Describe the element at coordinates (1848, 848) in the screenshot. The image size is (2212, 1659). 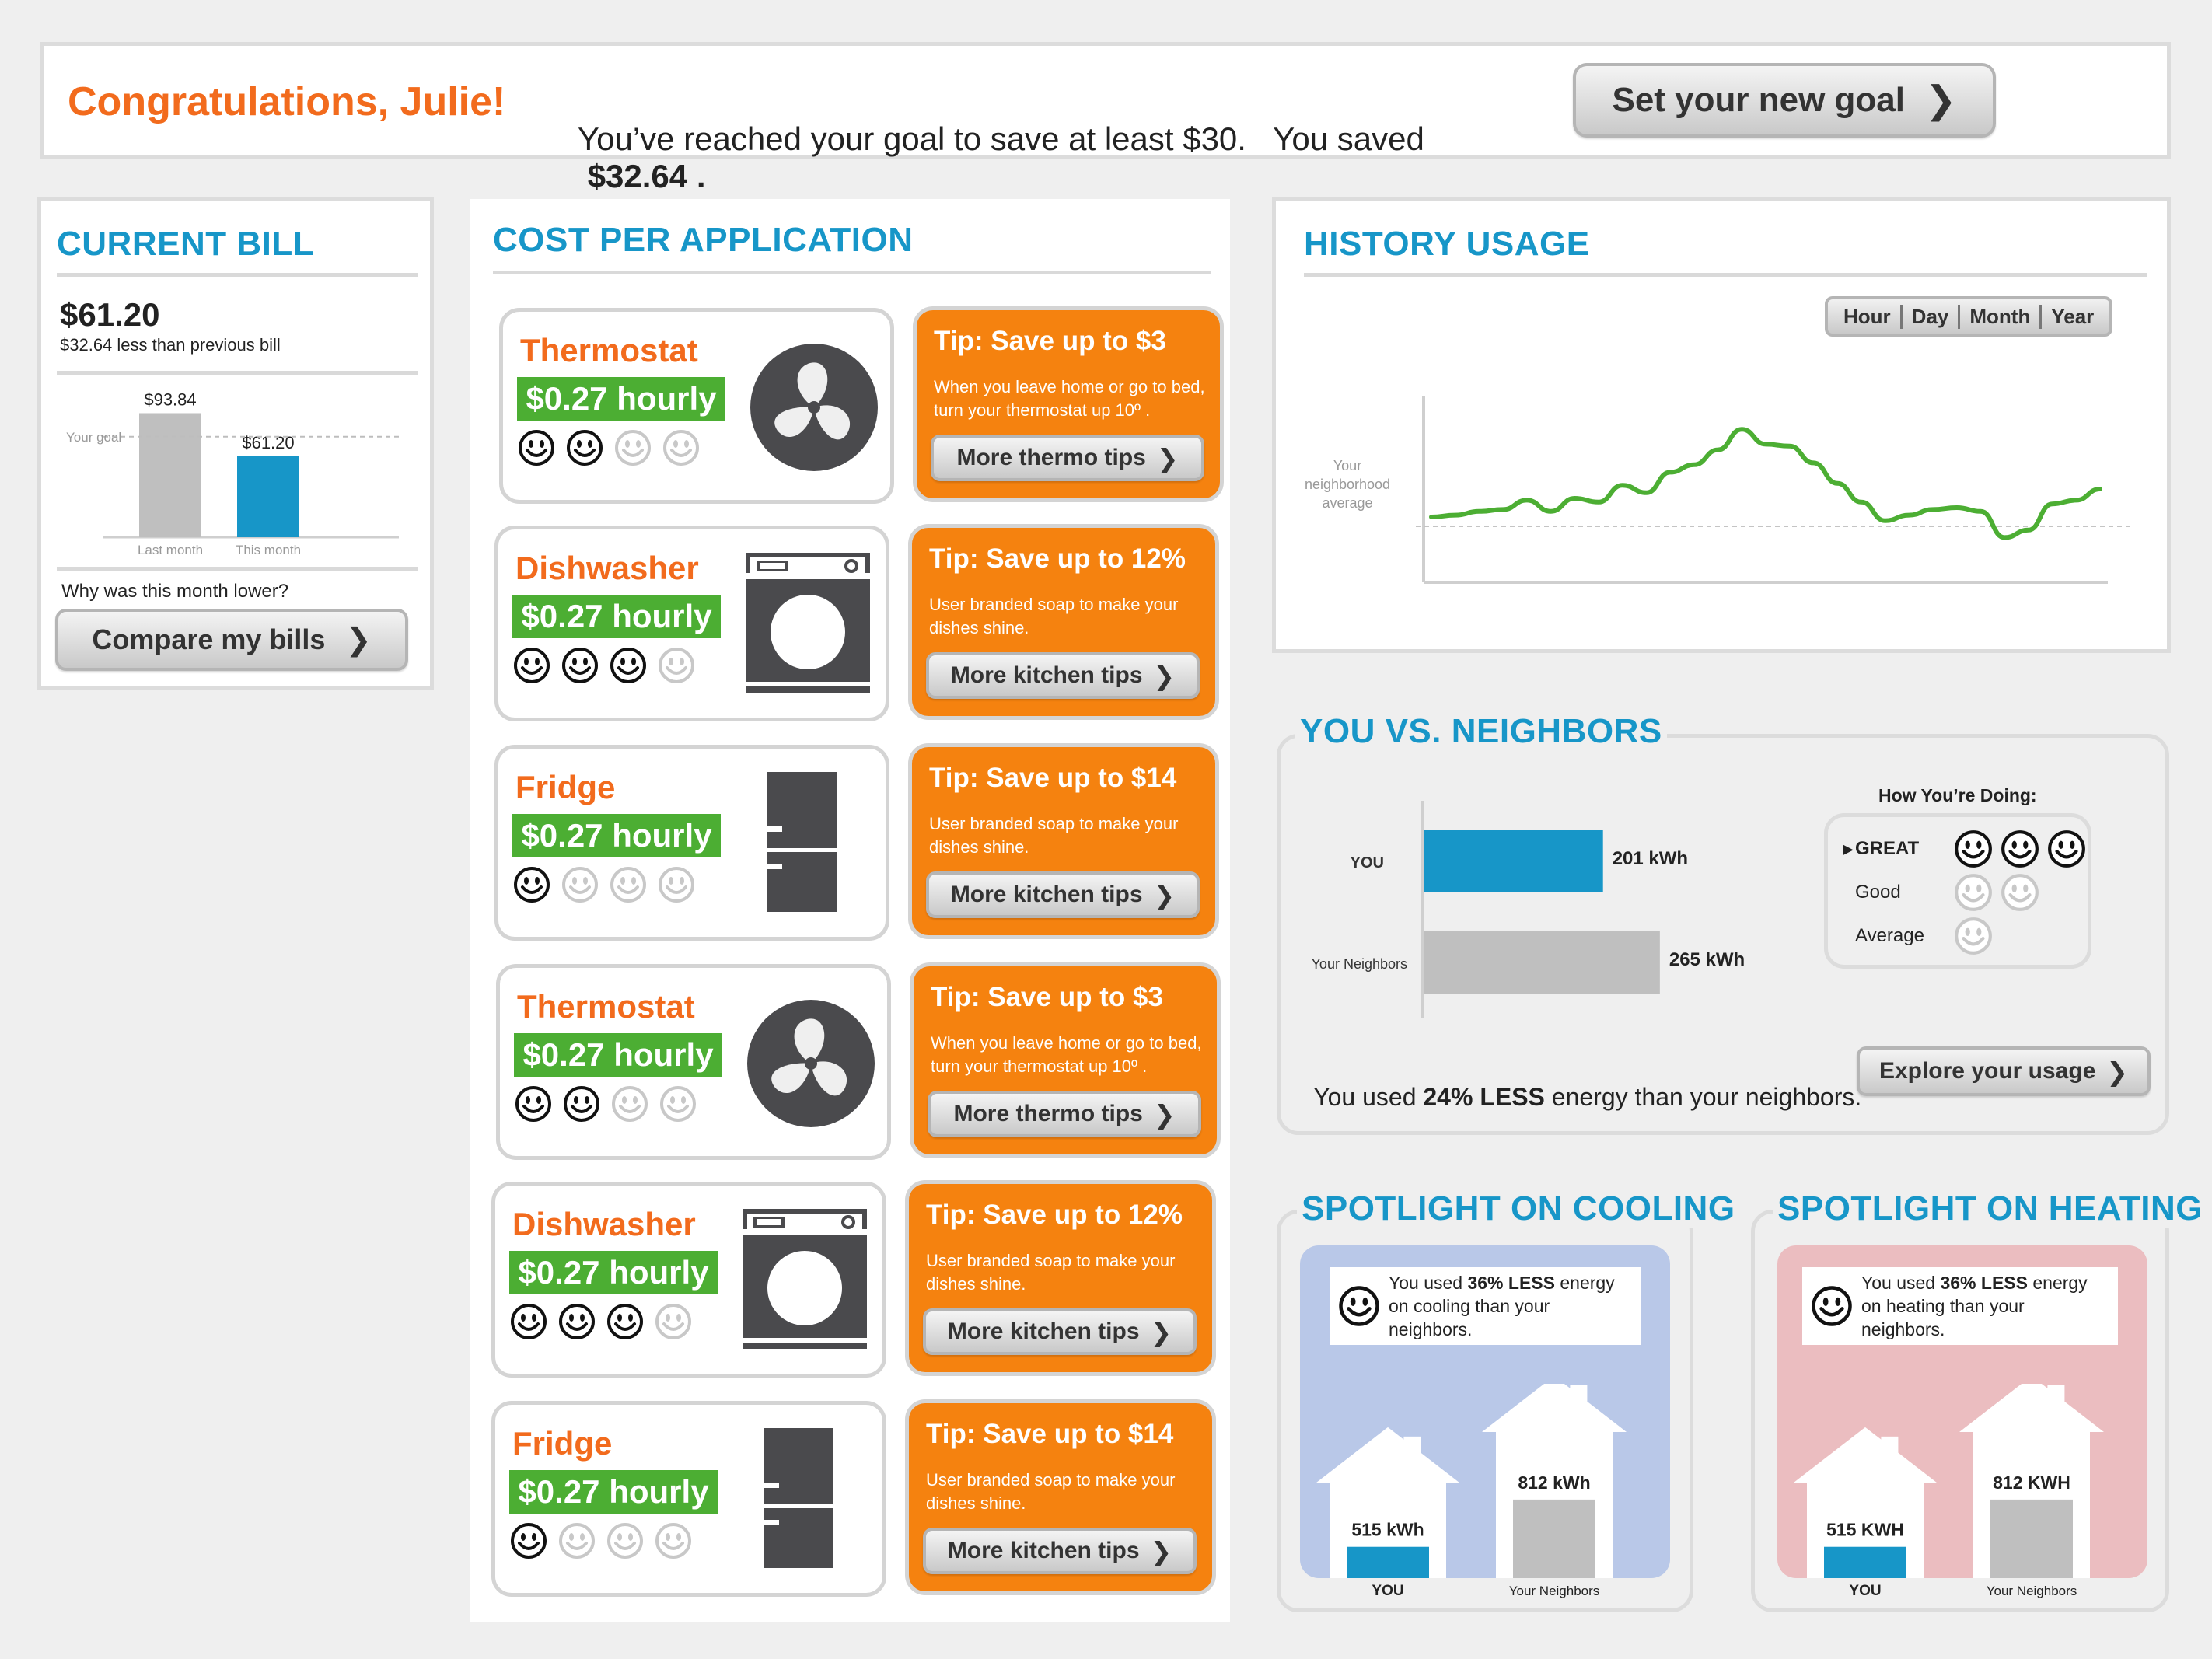
I see `current-level-marker-icon: ▶` at that location.